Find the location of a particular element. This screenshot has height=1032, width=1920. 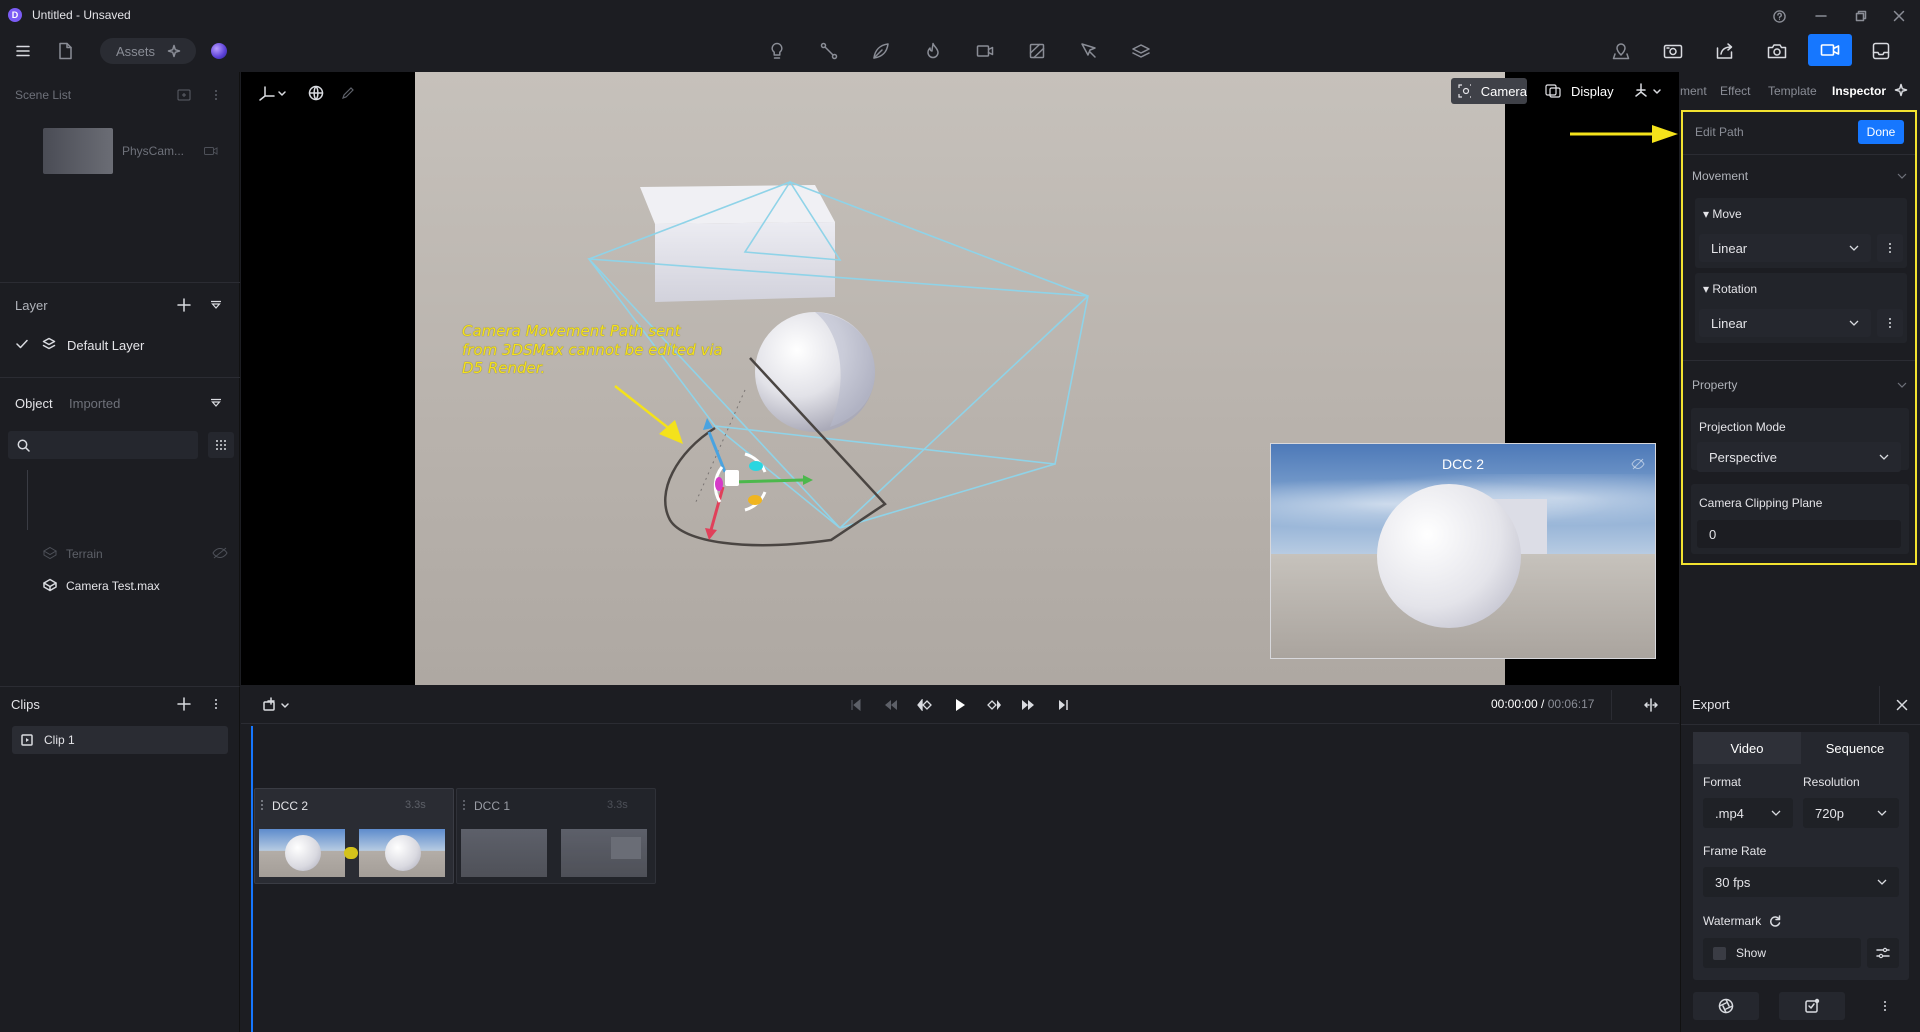

restore-icon is located at coordinates (1861, 16).